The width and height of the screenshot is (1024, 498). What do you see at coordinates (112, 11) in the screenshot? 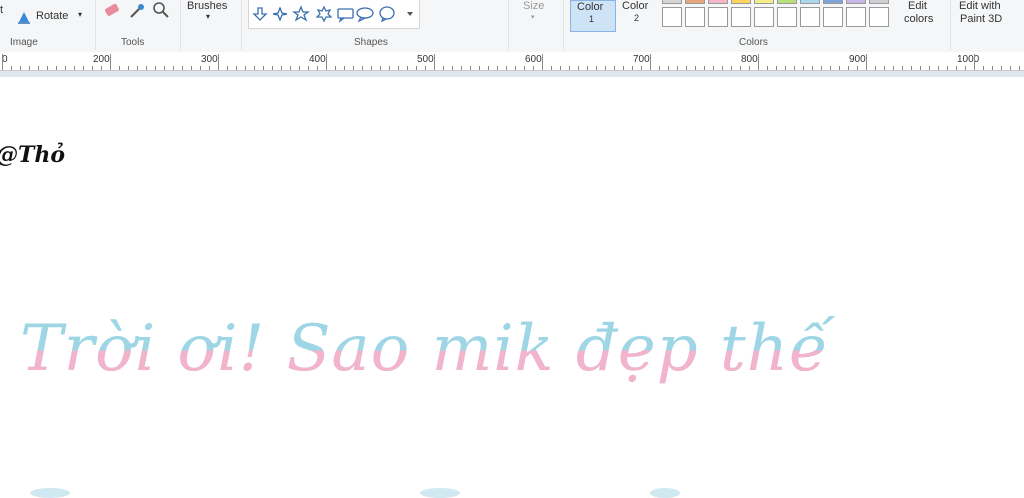
I see `eraser-icon` at bounding box center [112, 11].